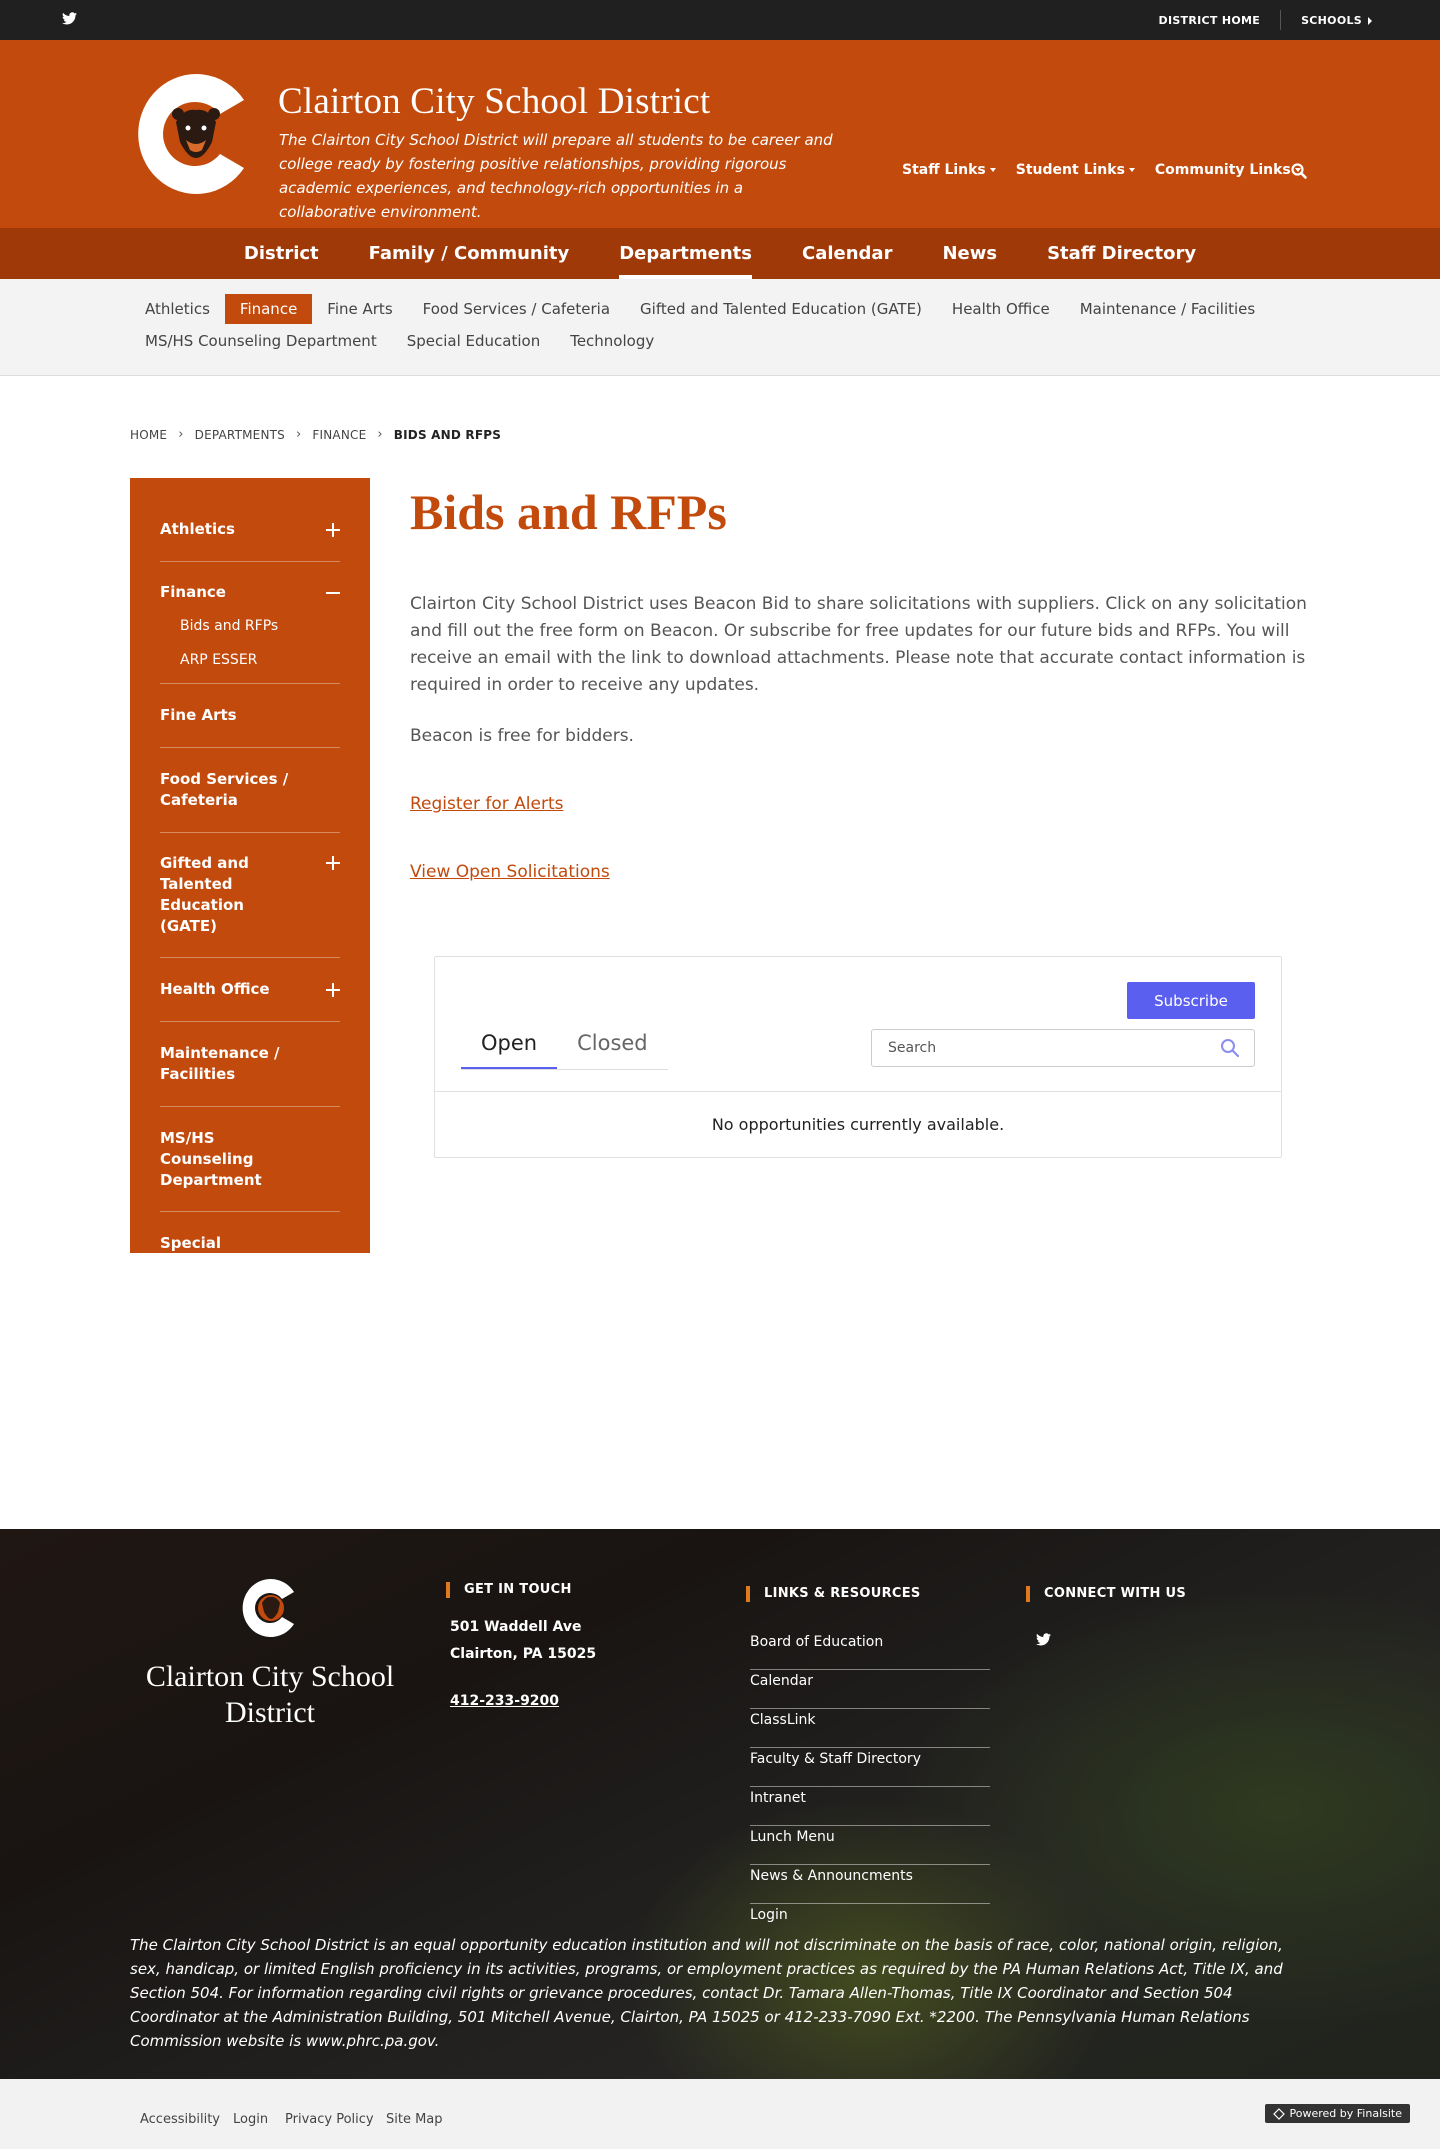 The image size is (1440, 2149). What do you see at coordinates (260, 626) in the screenshot?
I see `sidebar-sublink-bids-rfps: Bids and RFPs` at bounding box center [260, 626].